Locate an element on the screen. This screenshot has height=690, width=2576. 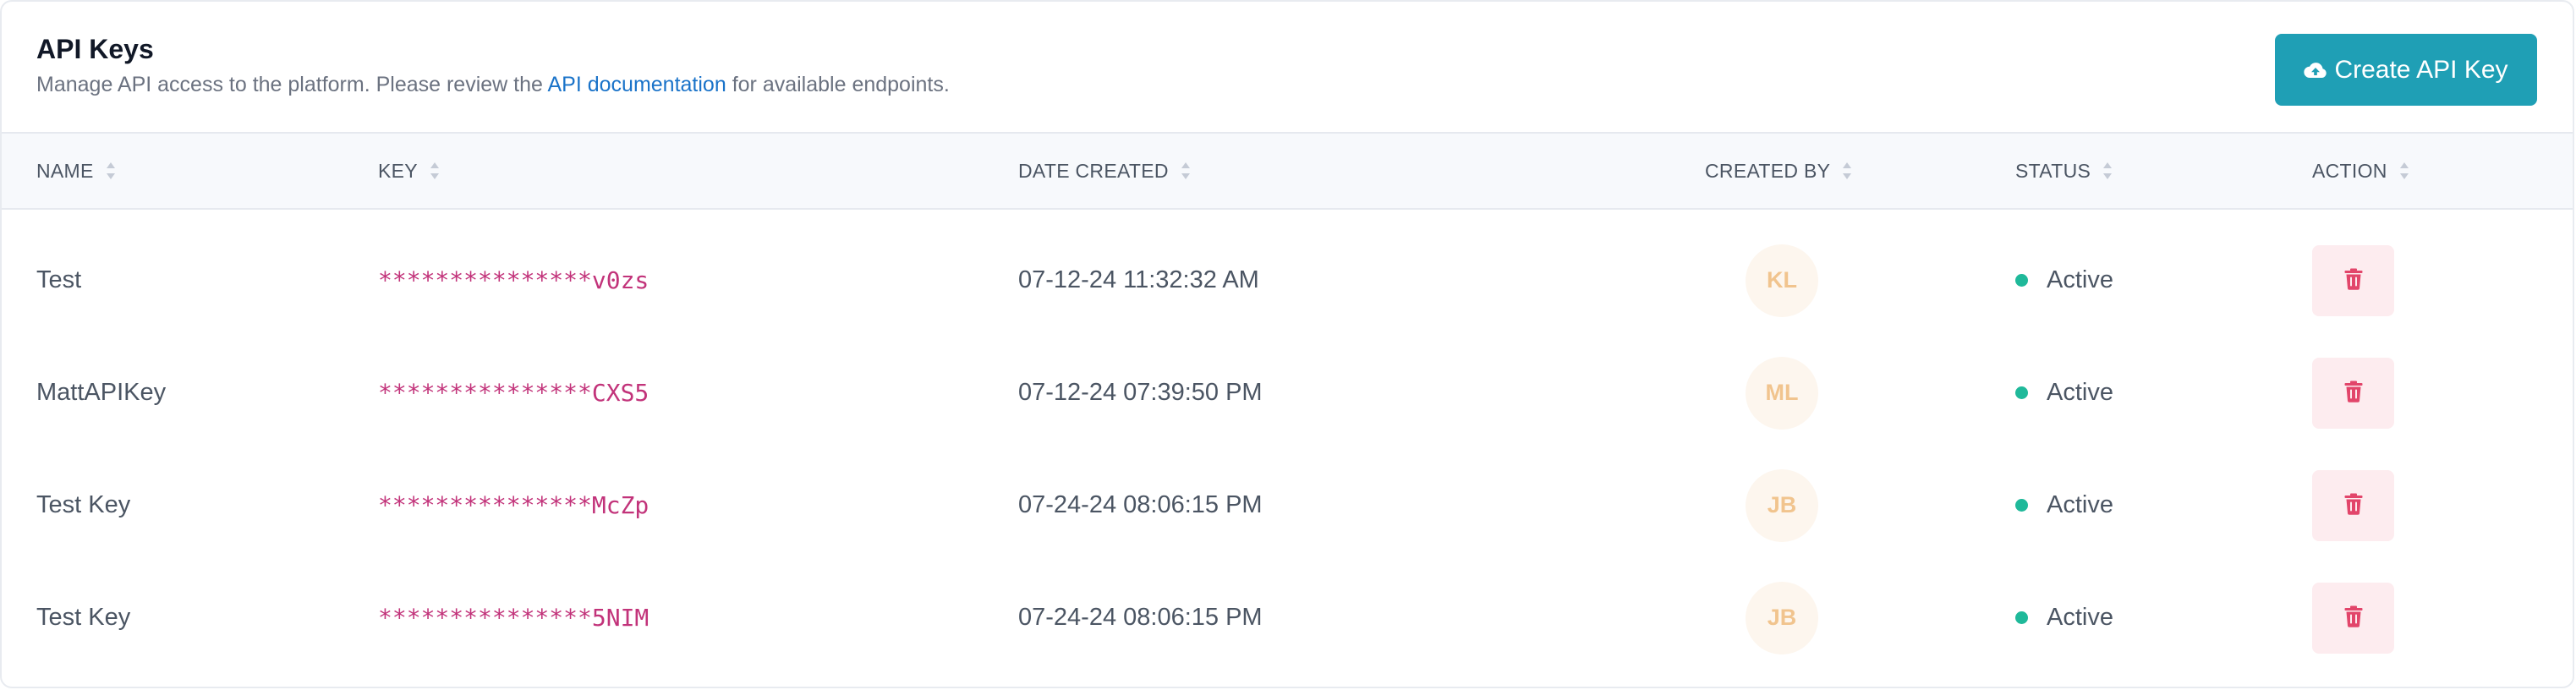
column-header-date-created: DATE CREATED is located at coordinates (1104, 171).